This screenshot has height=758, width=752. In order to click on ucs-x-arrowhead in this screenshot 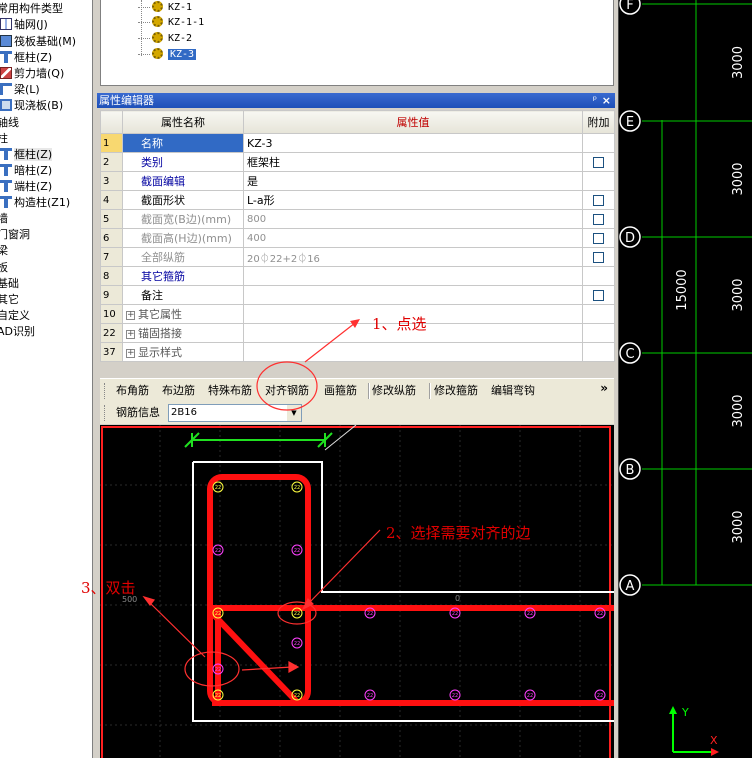, I will do `click(715, 752)`.